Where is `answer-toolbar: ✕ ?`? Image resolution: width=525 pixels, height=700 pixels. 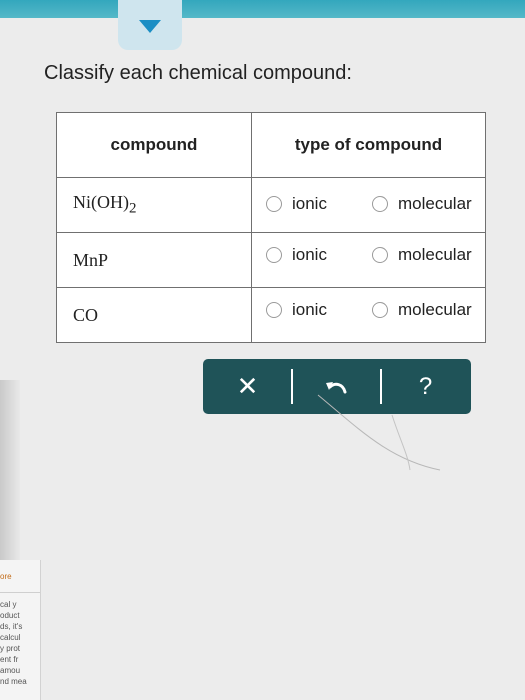 answer-toolbar: ✕ ? is located at coordinates (337, 386).